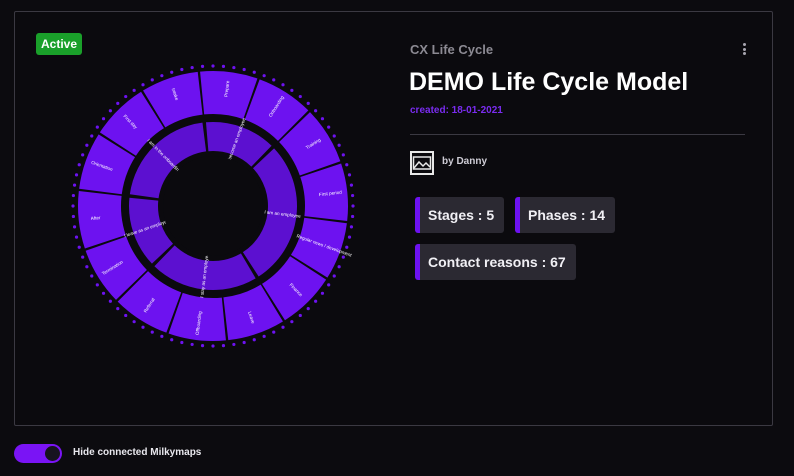 The image size is (794, 476). Describe the element at coordinates (744, 50) in the screenshot. I see `kebab-menu-icon` at that location.